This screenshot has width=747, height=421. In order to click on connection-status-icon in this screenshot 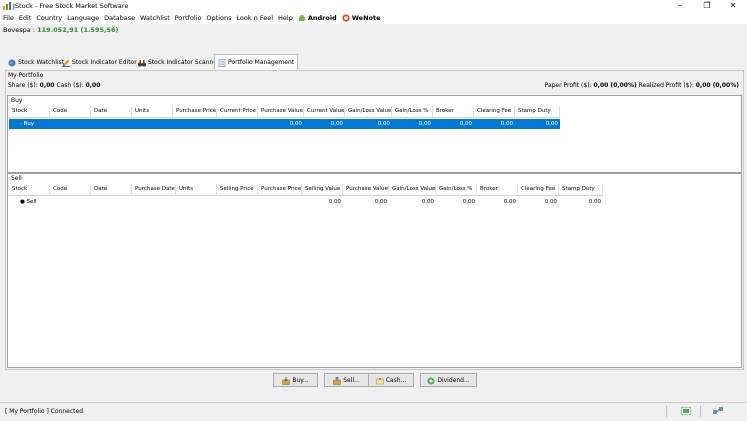, I will do `click(686, 411)`.